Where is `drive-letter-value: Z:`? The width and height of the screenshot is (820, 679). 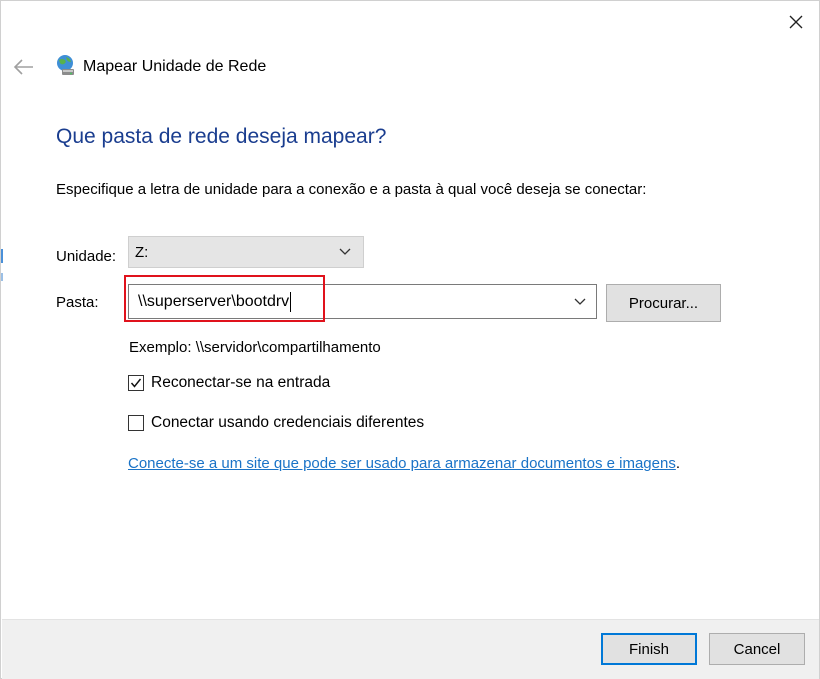 drive-letter-value: Z: is located at coordinates (142, 252).